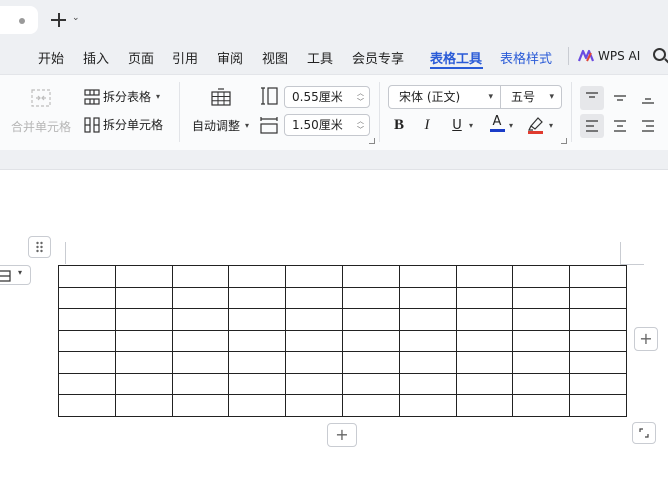 This screenshot has height=497, width=668. What do you see at coordinates (230, 57) in the screenshot?
I see `menu-review: 审阅` at bounding box center [230, 57].